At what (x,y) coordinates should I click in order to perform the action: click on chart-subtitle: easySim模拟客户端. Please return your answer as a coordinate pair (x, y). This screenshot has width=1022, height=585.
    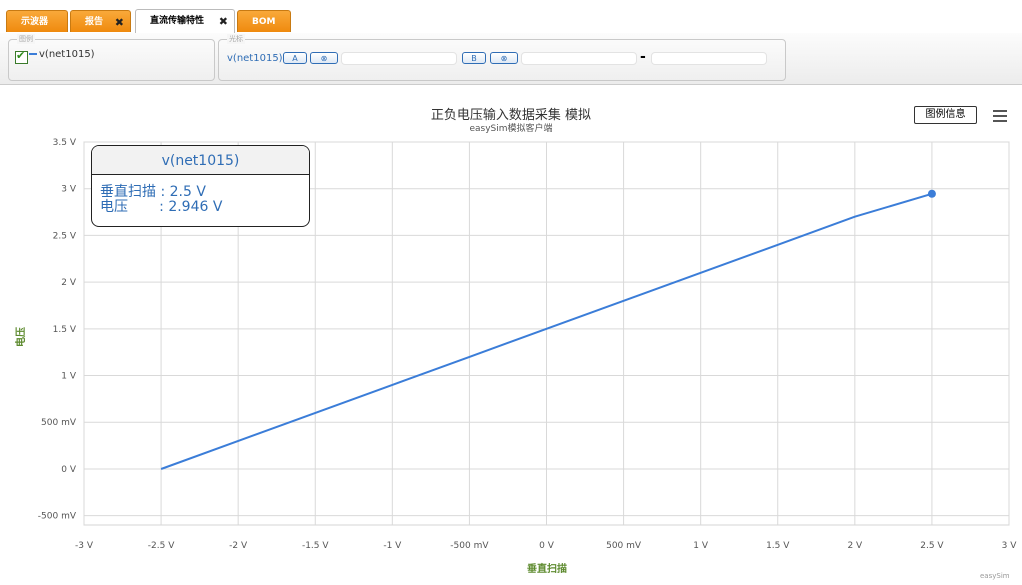
    Looking at the image, I should click on (511, 129).